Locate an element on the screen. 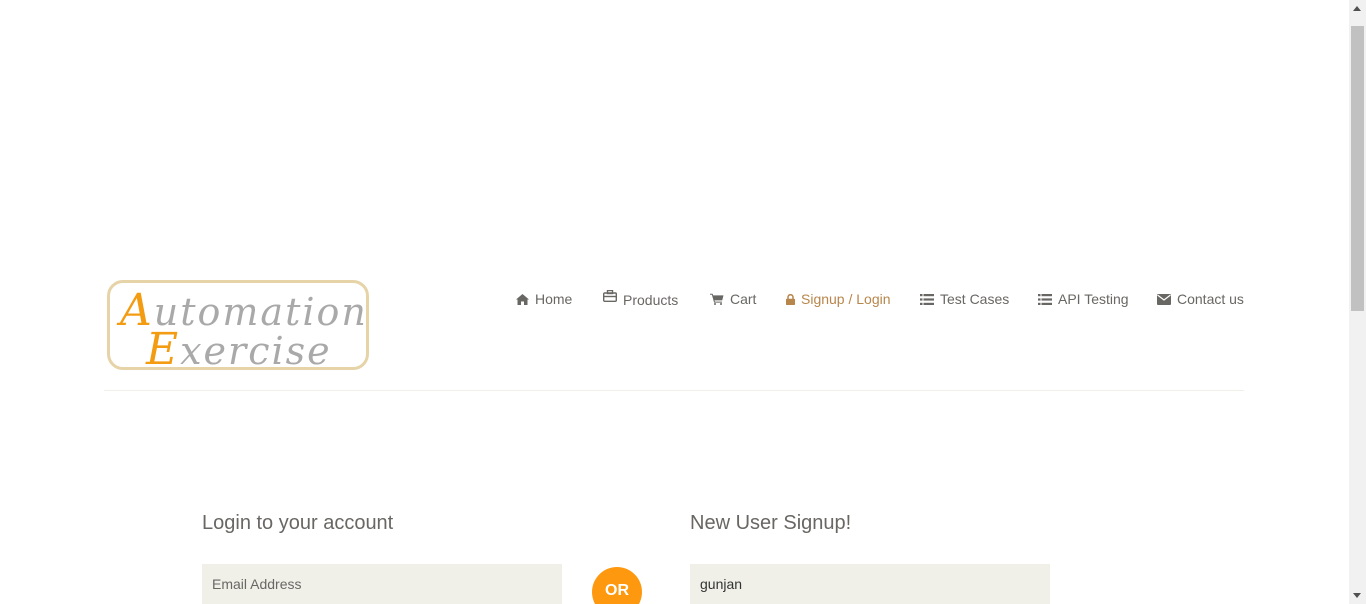 The width and height of the screenshot is (1366, 604). lock-icon is located at coordinates (790, 299).